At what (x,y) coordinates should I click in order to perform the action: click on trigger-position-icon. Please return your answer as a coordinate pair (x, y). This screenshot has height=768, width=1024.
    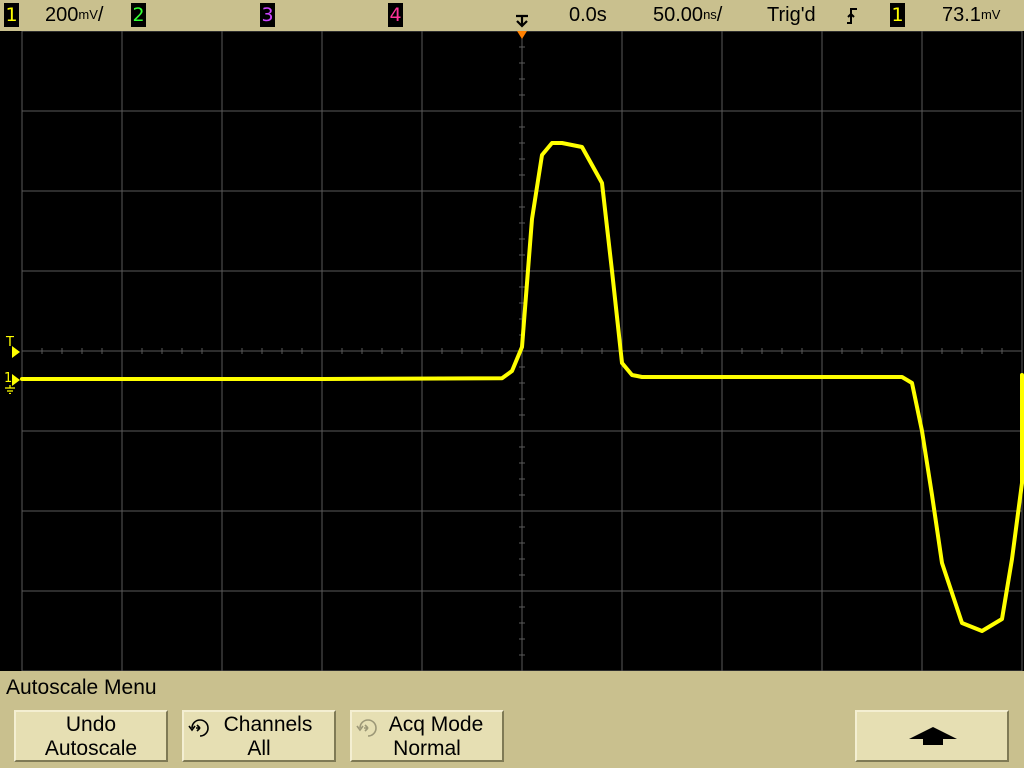
    Looking at the image, I should click on (522, 21).